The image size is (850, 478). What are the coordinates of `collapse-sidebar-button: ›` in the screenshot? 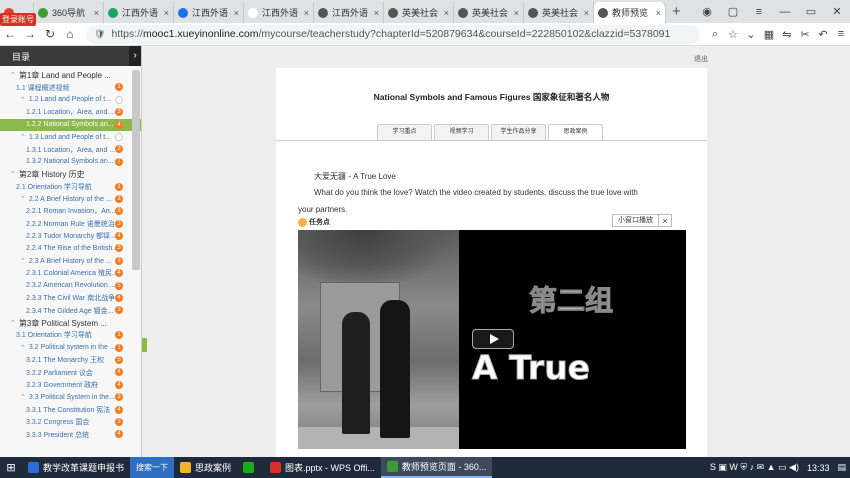 It's located at (135, 56).